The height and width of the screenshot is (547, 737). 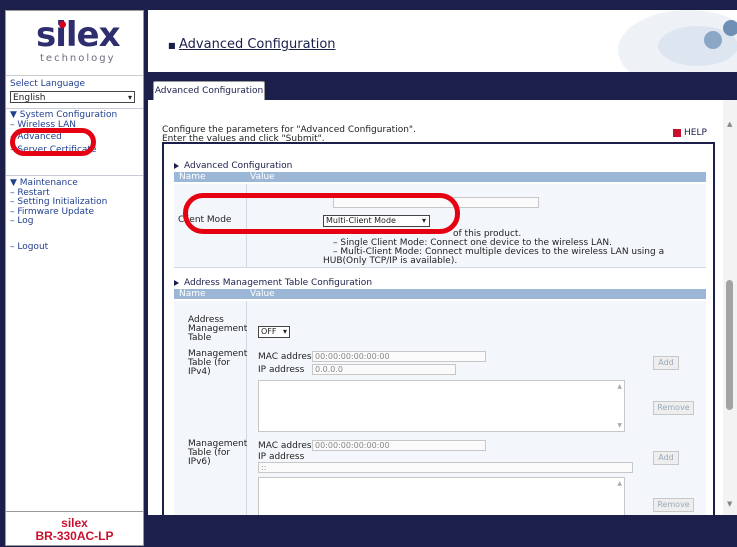 I want to click on ipv6-ip-input: ::, so click(x=445, y=467).